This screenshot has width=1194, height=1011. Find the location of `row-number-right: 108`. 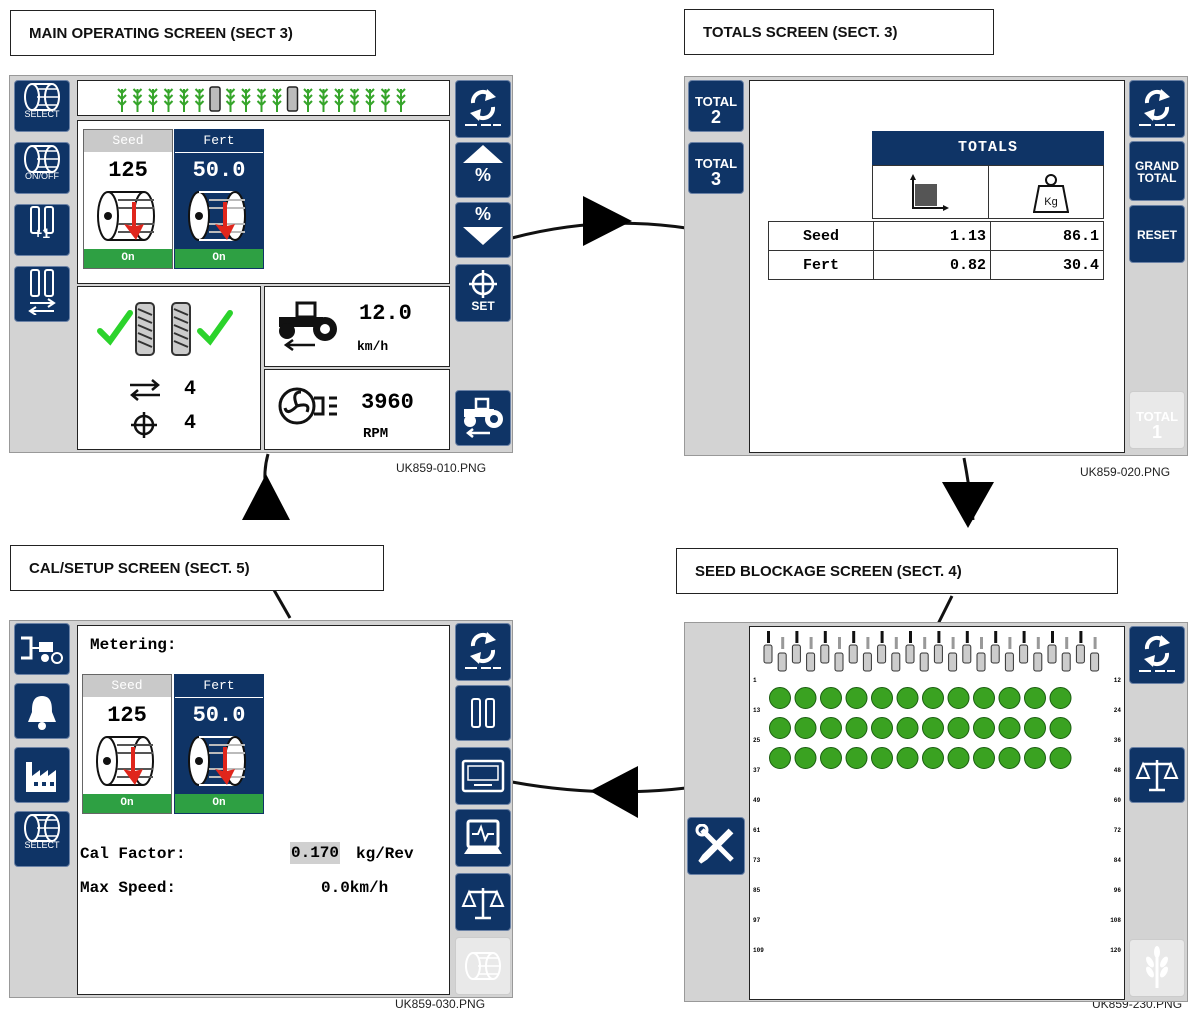

row-number-right: 108 is located at coordinates (1115, 920).